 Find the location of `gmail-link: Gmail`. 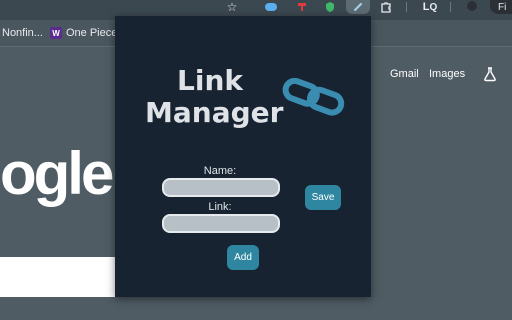

gmail-link: Gmail is located at coordinates (404, 74).